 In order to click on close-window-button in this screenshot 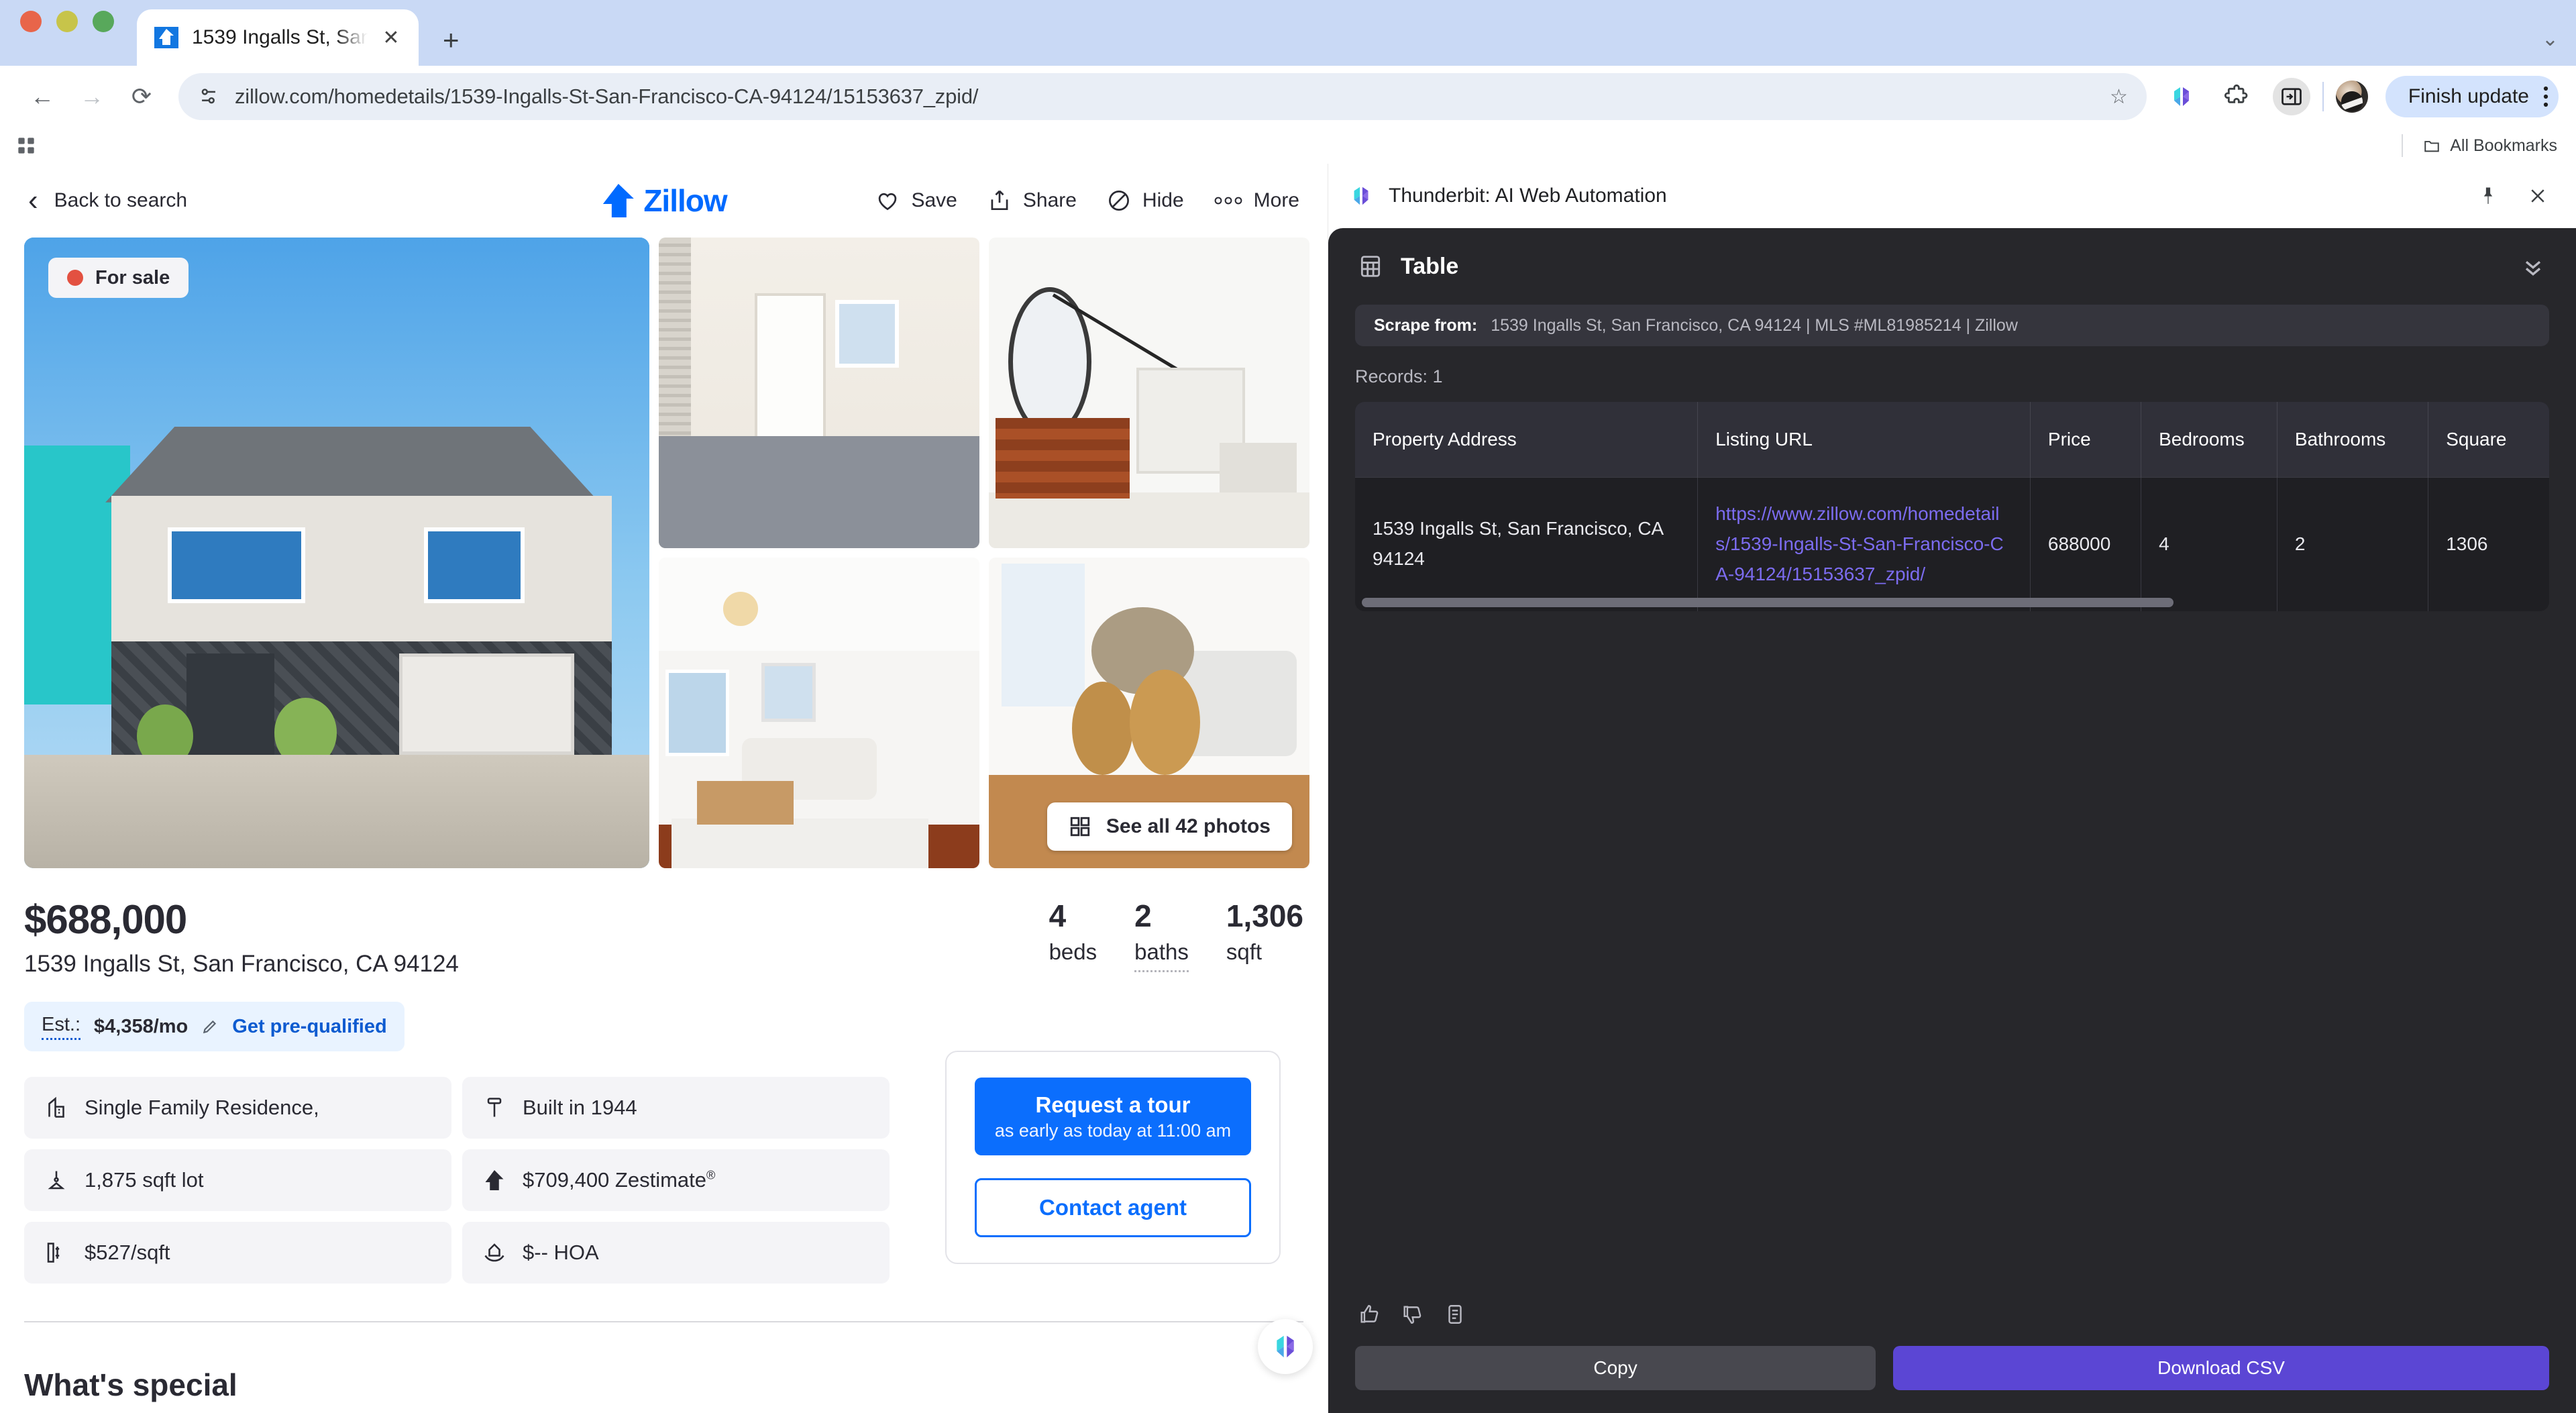, I will do `click(31, 21)`.